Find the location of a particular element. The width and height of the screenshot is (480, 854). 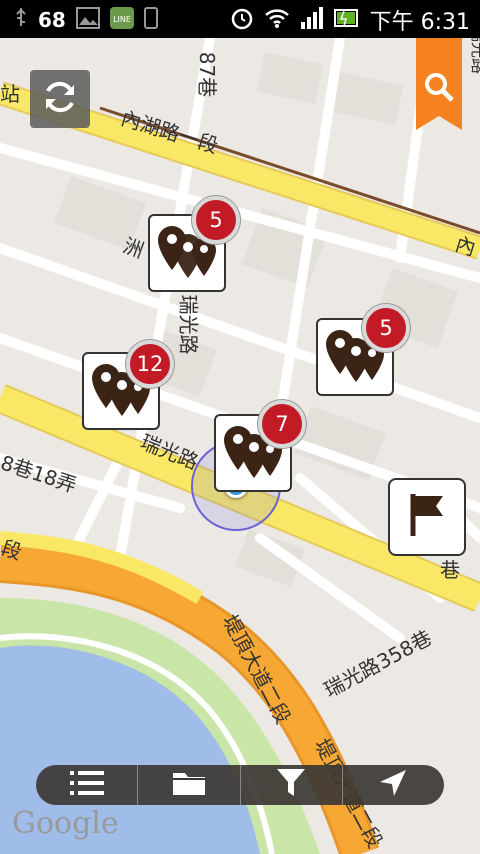

wifi-icon is located at coordinates (277, 20).